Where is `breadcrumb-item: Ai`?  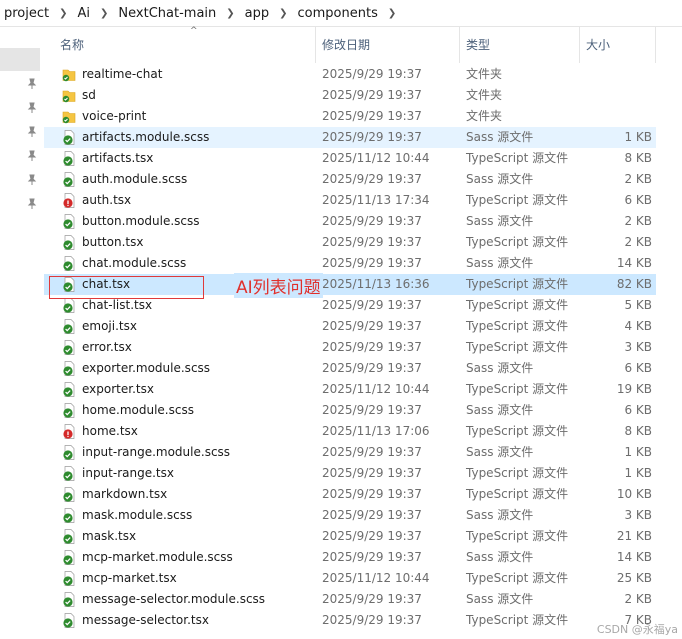 breadcrumb-item: Ai is located at coordinates (84, 13).